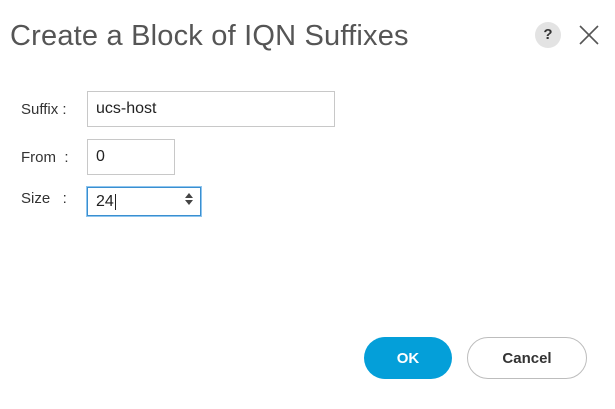 Image resolution: width=615 pixels, height=409 pixels. Describe the element at coordinates (115, 201) in the screenshot. I see `text-caret` at that location.